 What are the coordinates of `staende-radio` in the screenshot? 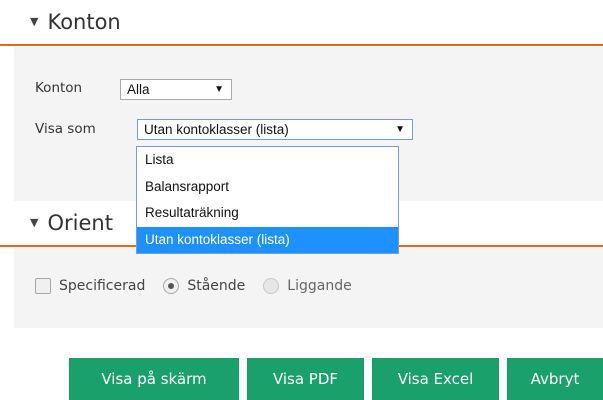 It's located at (171, 286).